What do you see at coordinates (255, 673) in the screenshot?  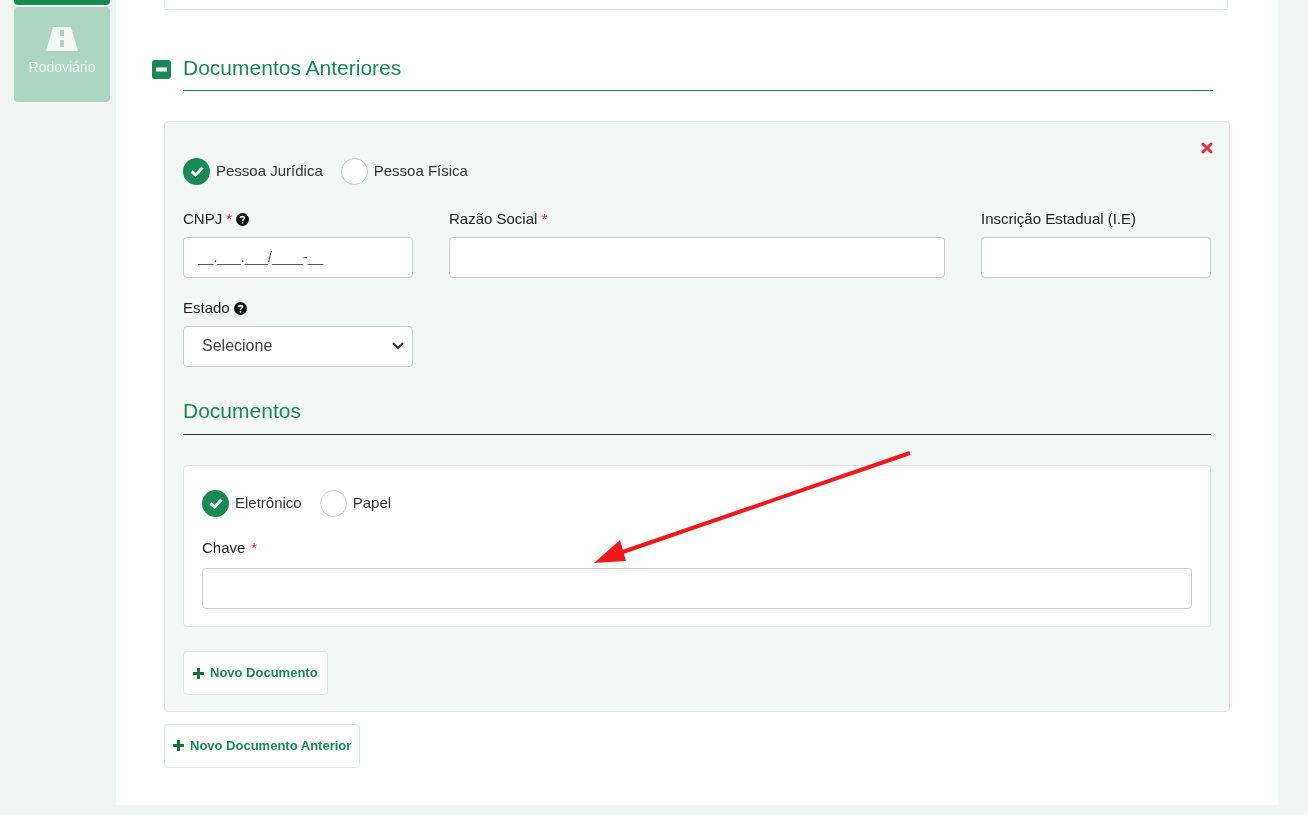 I see `new-document-button: Novo Documento` at bounding box center [255, 673].